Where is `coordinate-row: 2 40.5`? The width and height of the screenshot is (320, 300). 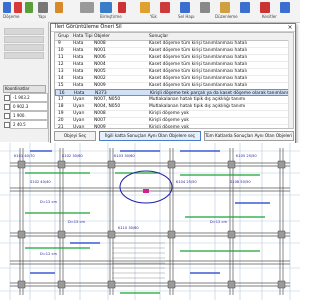 coordinate-row: 2 40.5 is located at coordinates (29, 124).